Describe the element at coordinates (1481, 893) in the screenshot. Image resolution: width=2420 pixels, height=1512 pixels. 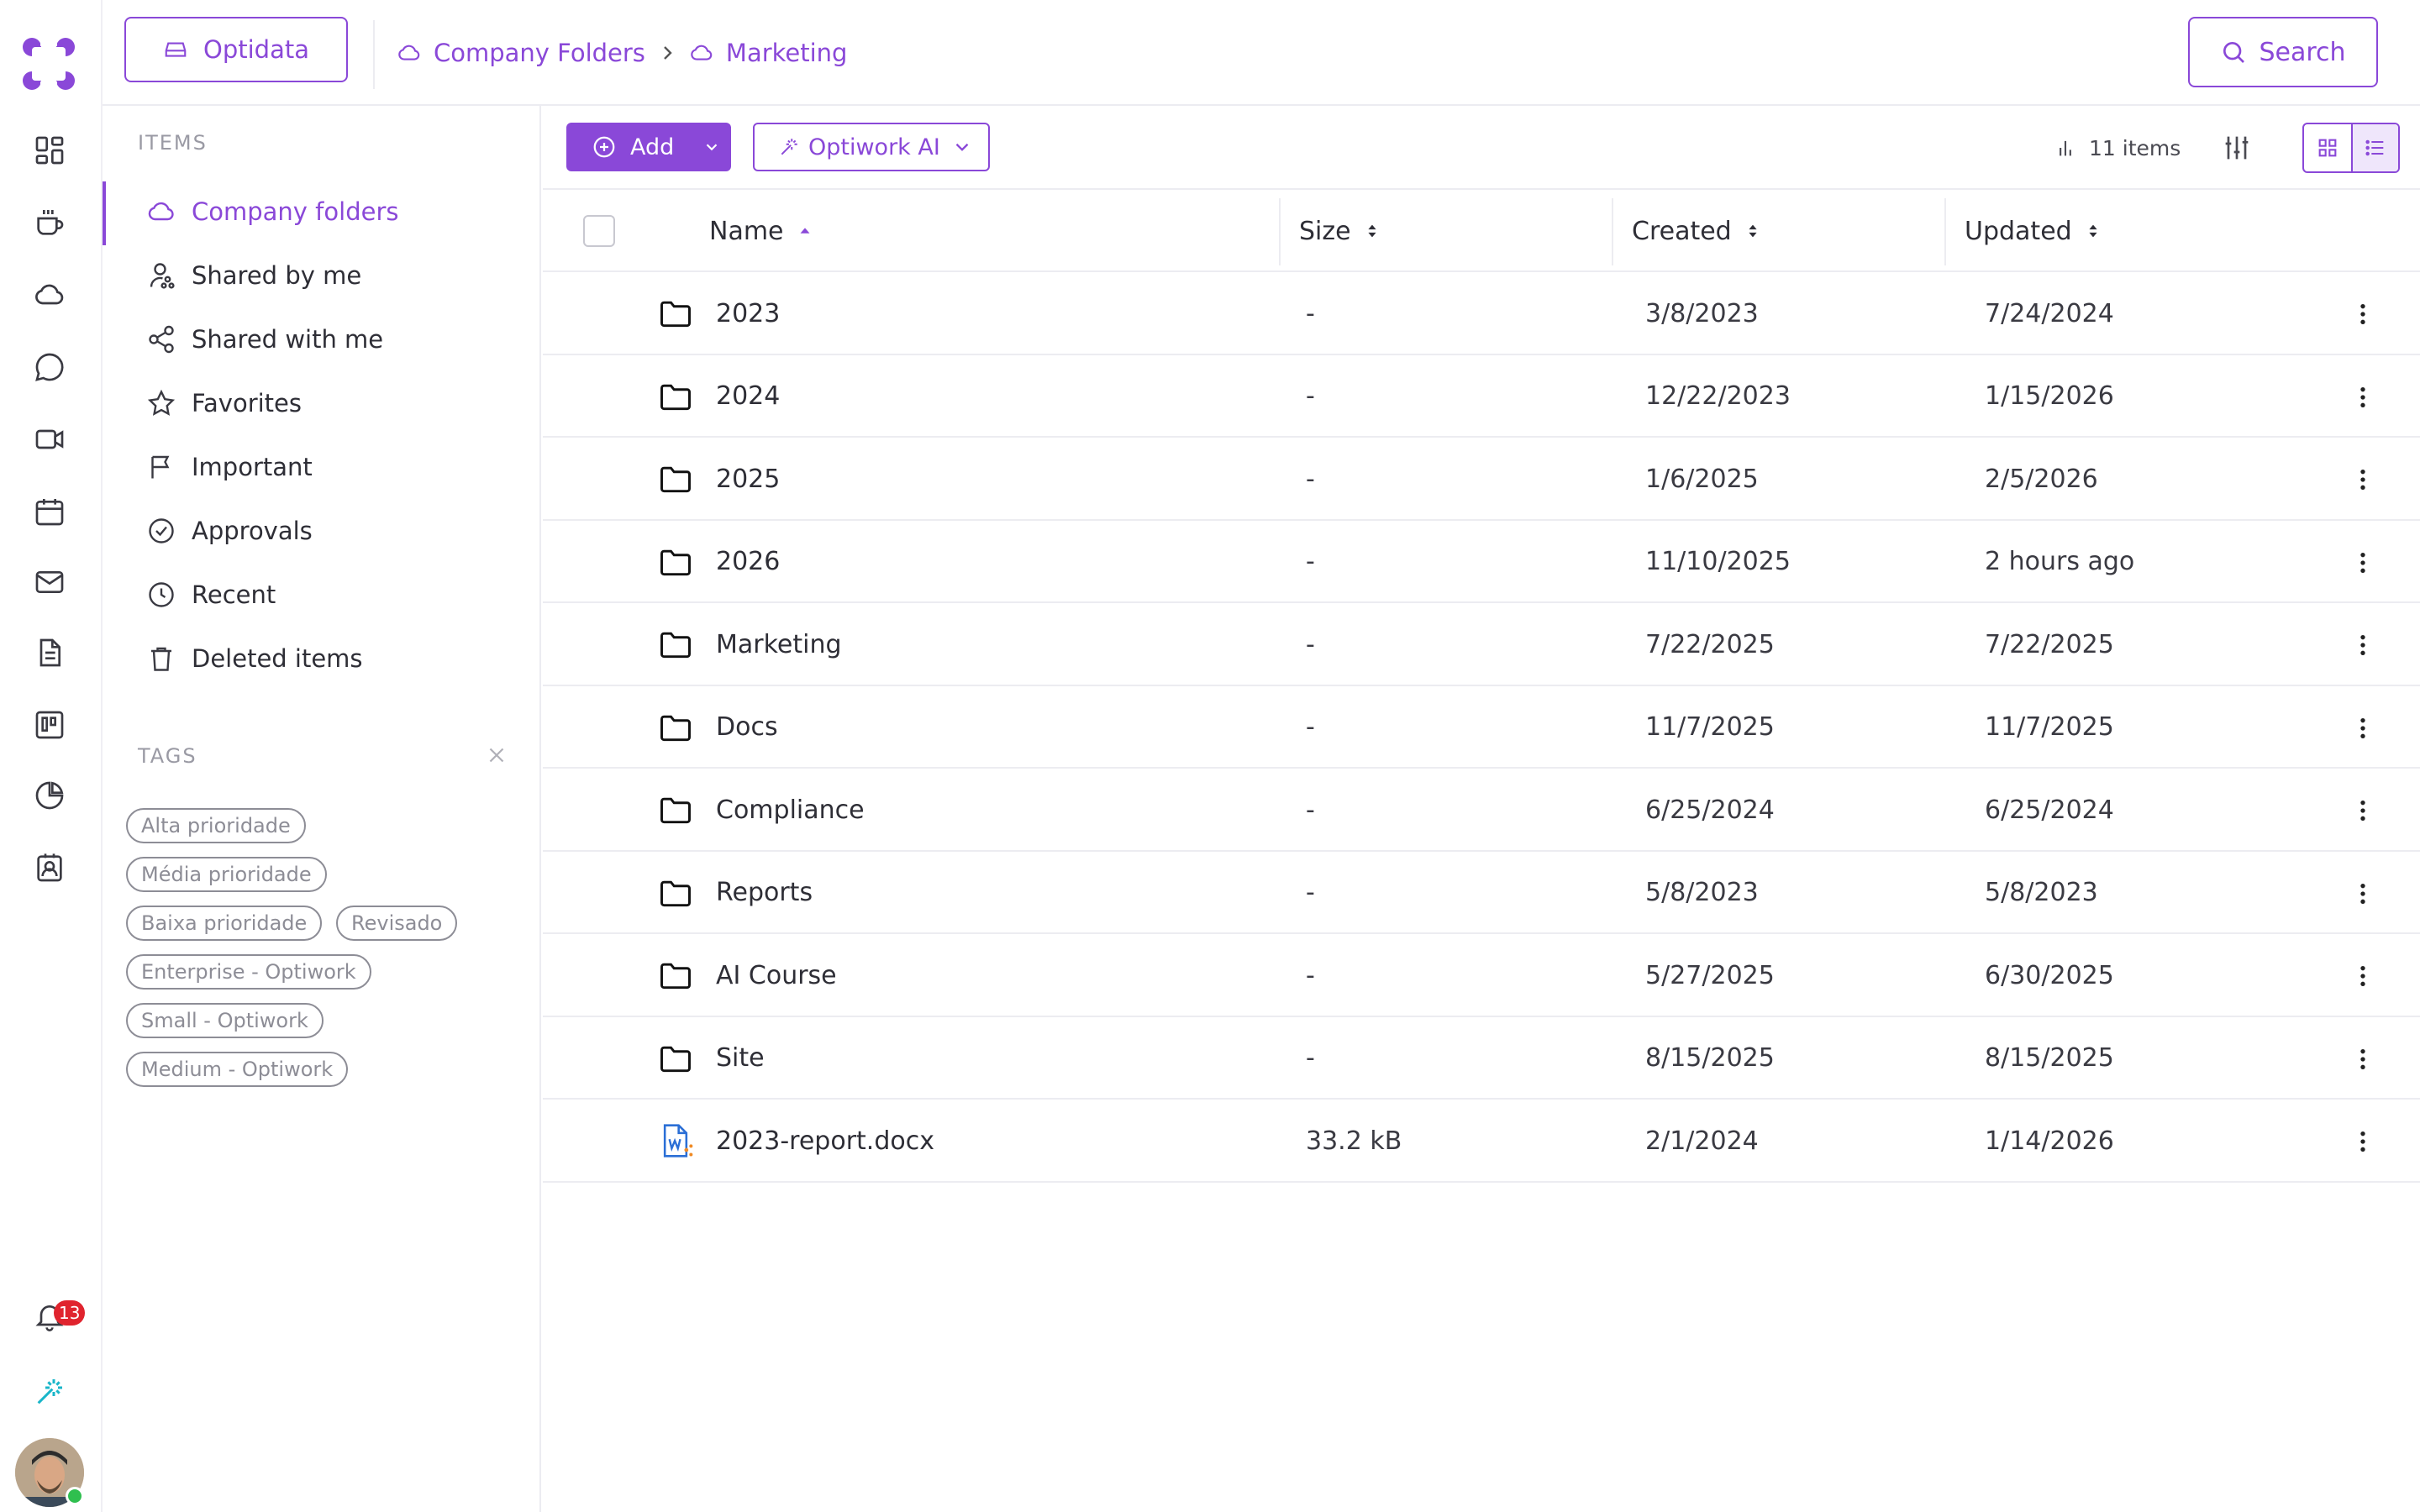
I see `table-row: Reports - 5/8/2023 5/8/2023` at that location.